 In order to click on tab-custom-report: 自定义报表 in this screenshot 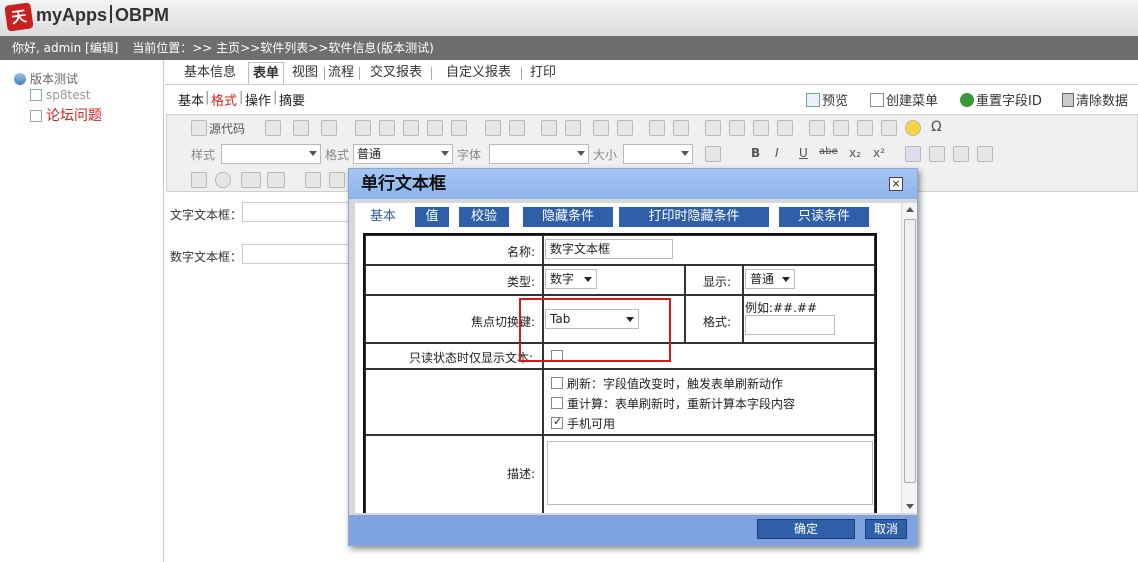, I will do `click(478, 73)`.